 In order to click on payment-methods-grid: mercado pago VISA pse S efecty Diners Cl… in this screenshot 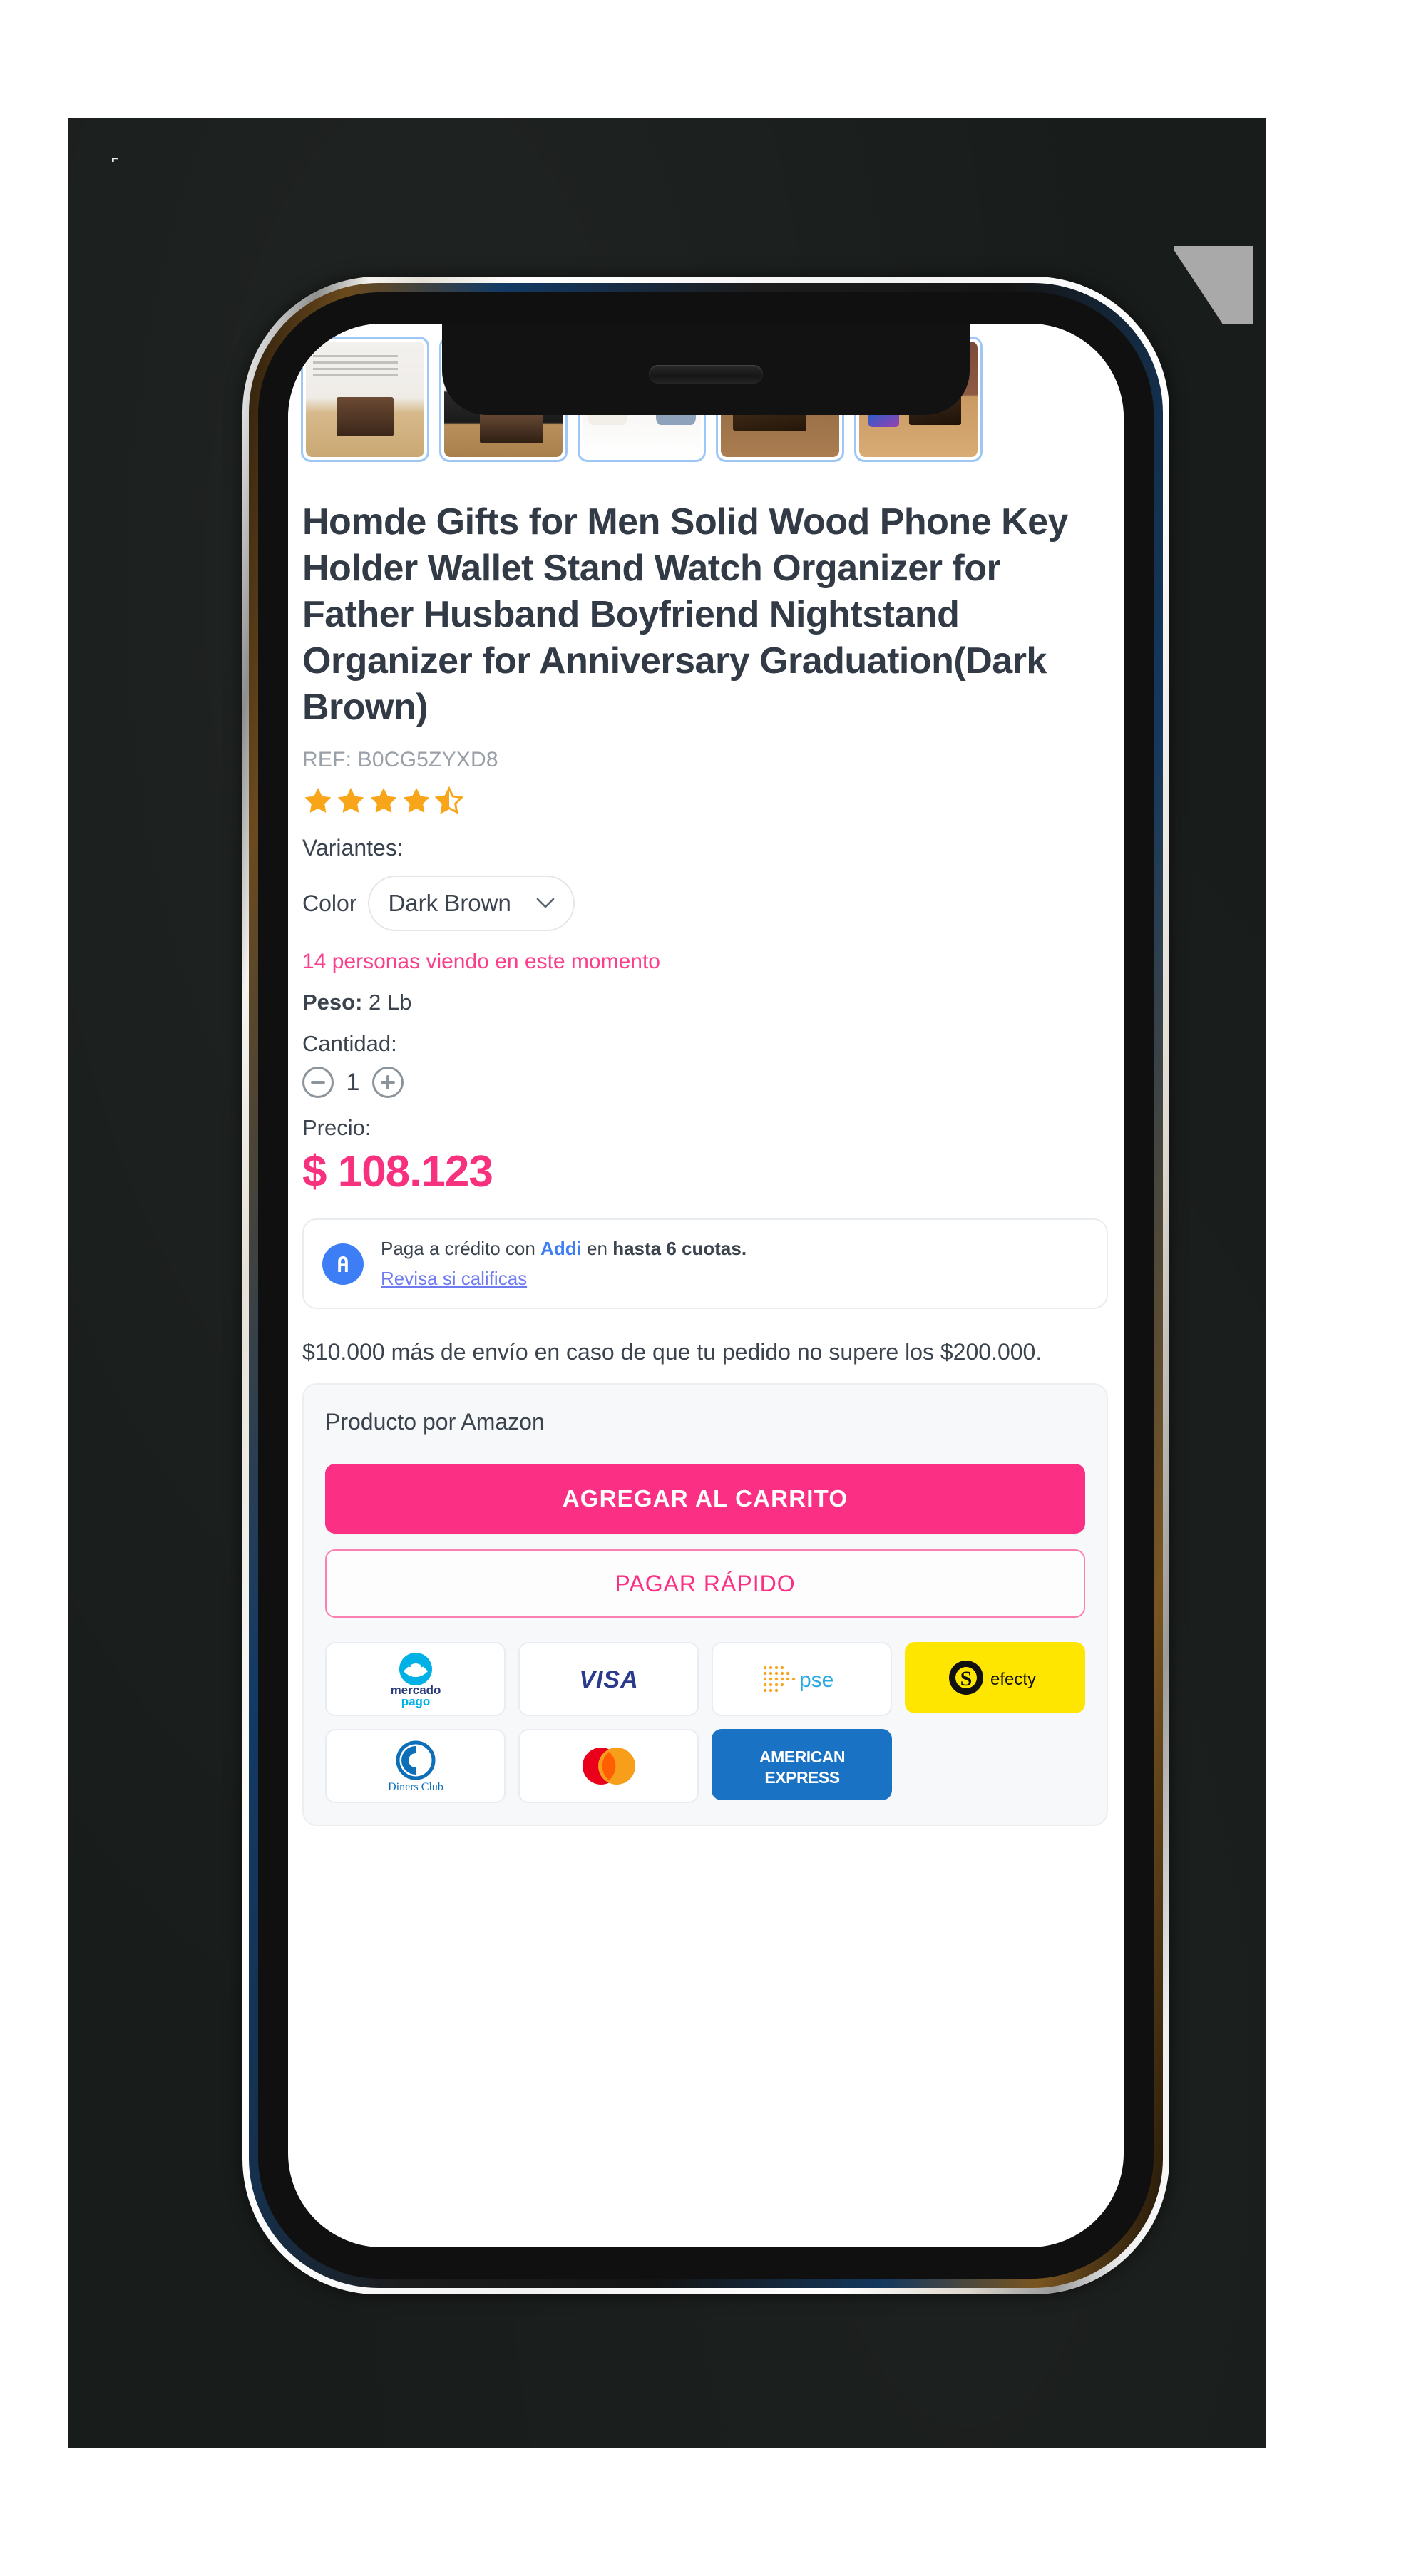, I will do `click(705, 1723)`.